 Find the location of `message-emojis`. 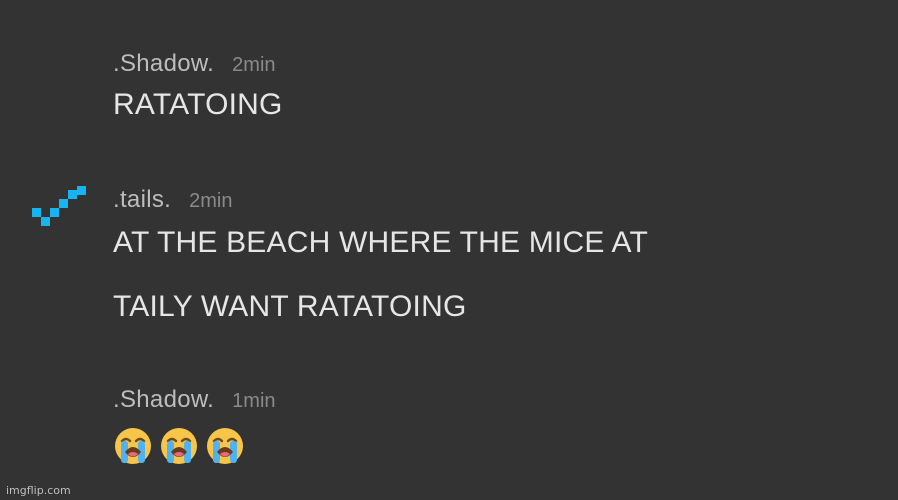

message-emojis is located at coordinates (179, 446).